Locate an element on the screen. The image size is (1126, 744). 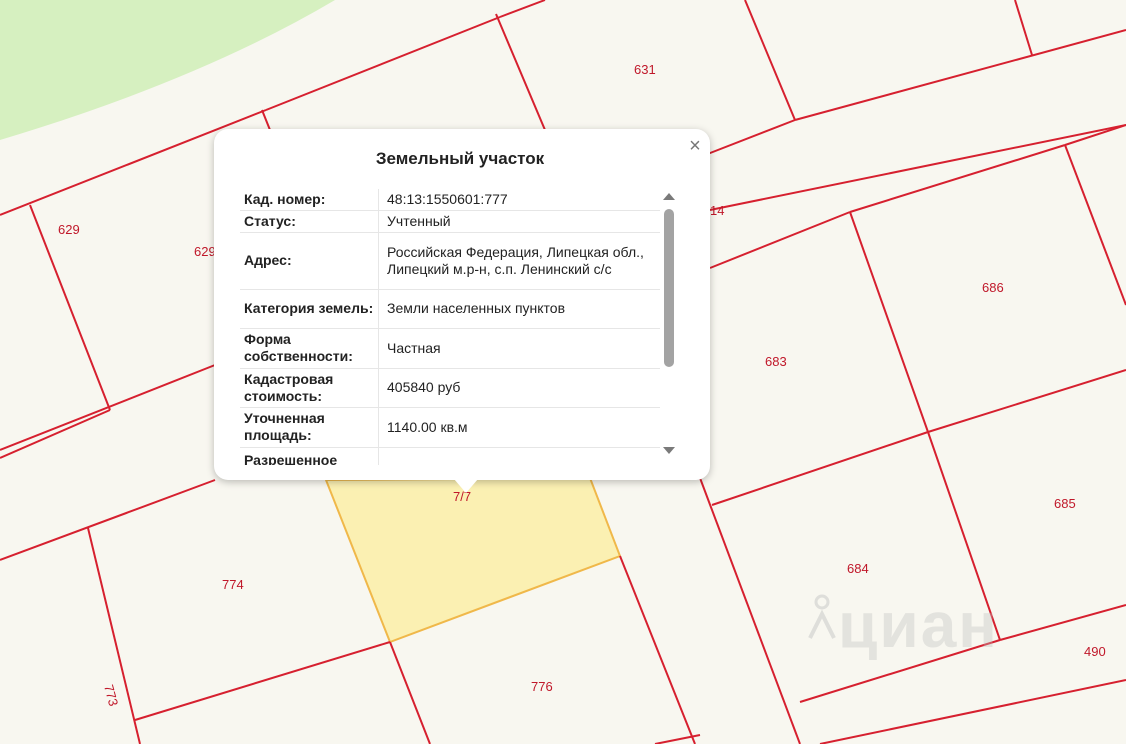
table-row: Кад. номер: 48:13:1550601:777 is located at coordinates (450, 200).